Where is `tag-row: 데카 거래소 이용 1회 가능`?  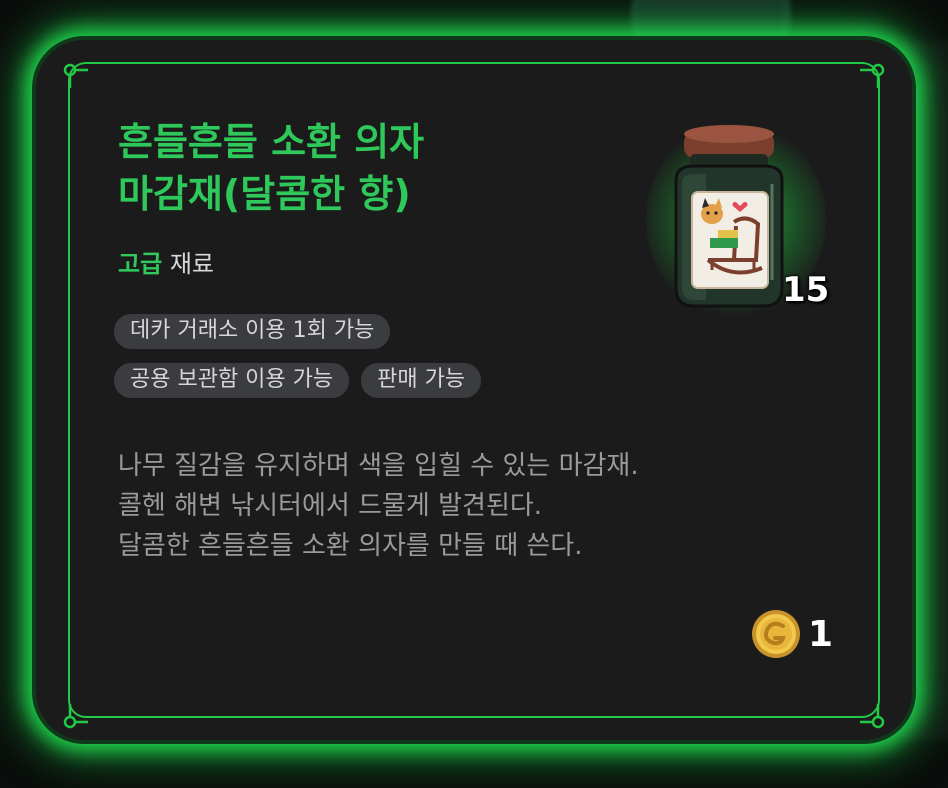
tag-row: 데카 거래소 이용 1회 가능 is located at coordinates (374, 331).